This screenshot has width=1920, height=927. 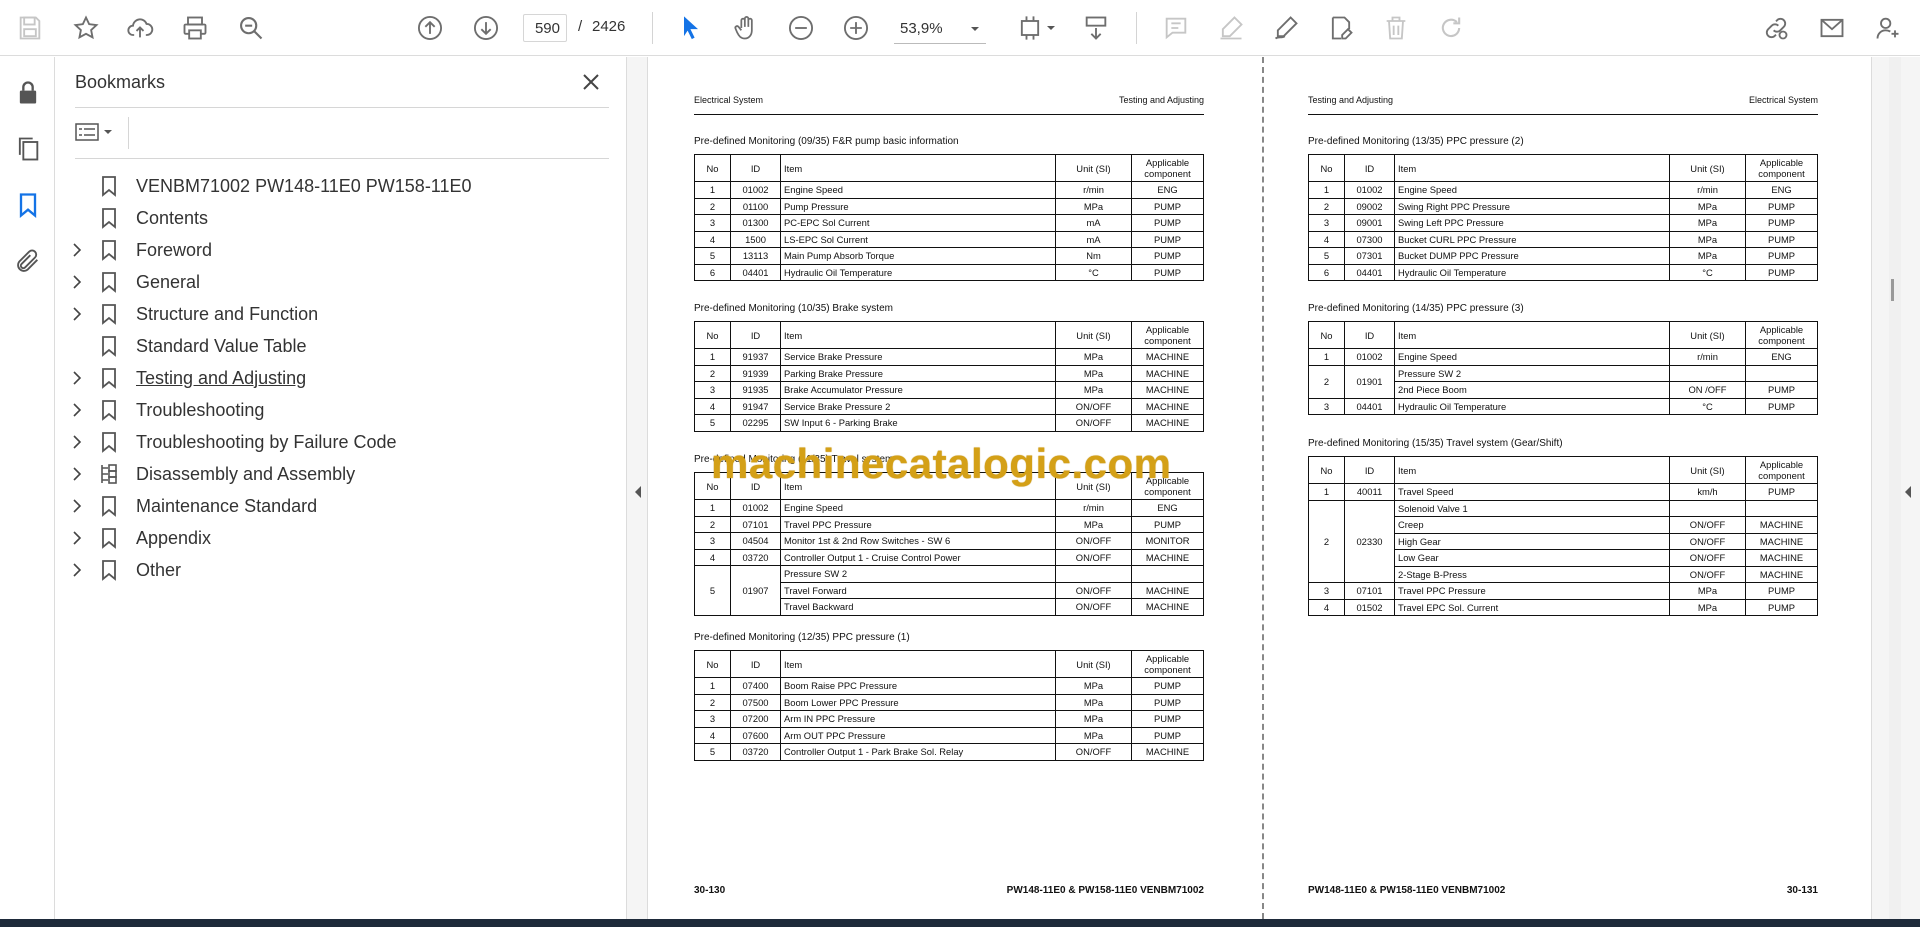 What do you see at coordinates (856, 28) in the screenshot?
I see `zoom-in-button` at bounding box center [856, 28].